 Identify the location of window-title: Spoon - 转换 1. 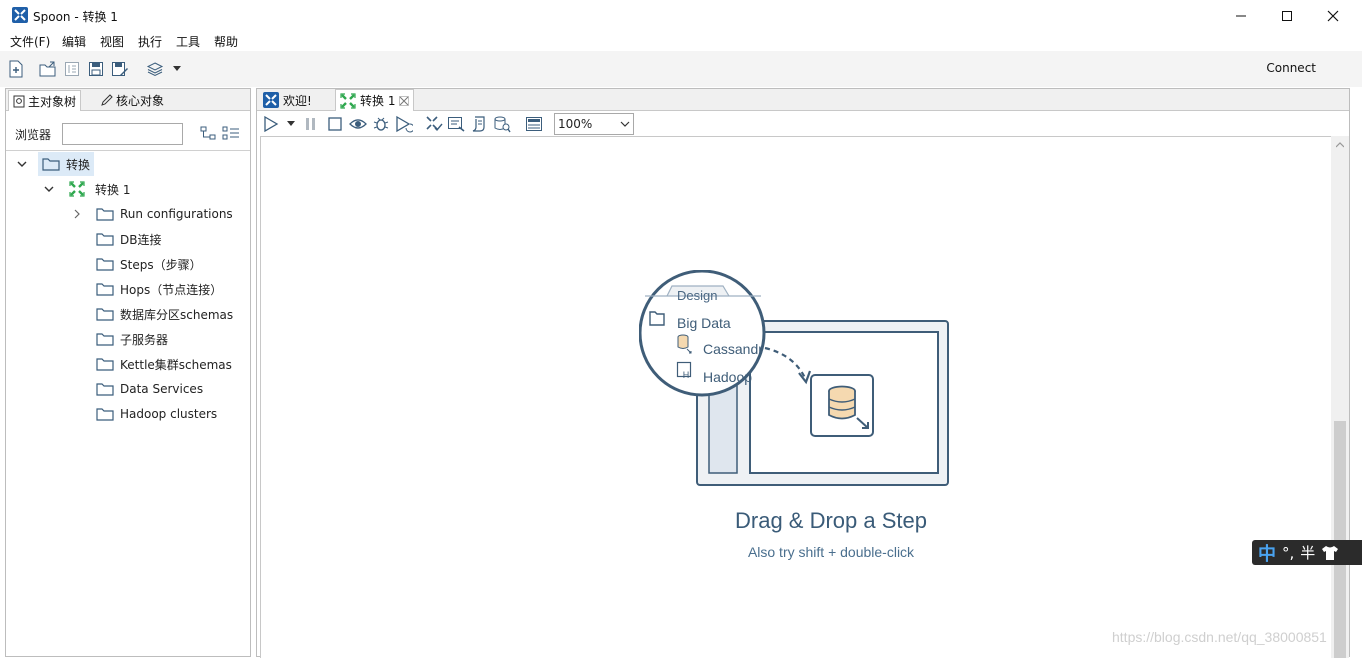
(75, 17).